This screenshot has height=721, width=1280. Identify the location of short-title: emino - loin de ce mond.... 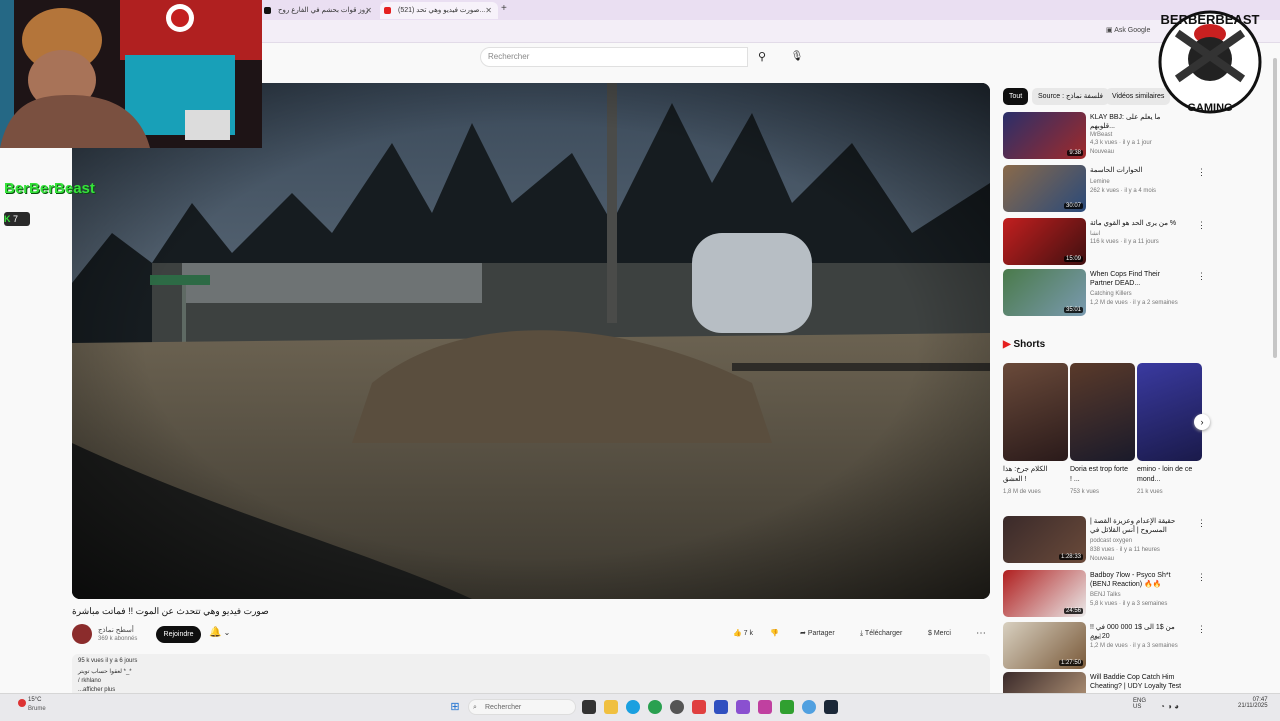
(1165, 474).